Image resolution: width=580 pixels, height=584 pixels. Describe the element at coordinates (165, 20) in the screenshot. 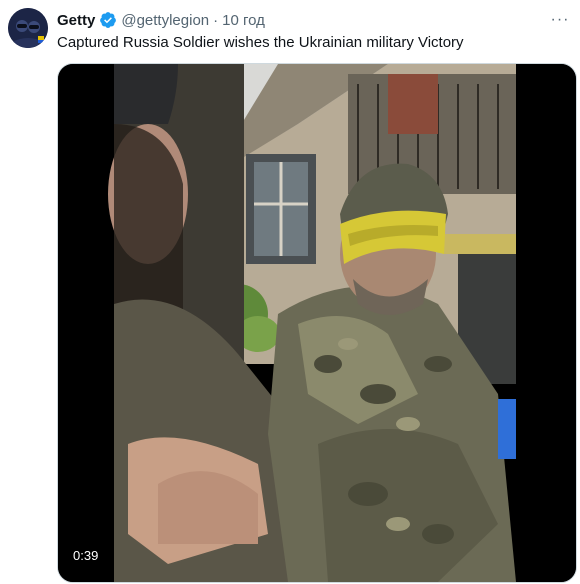

I see `author-handle: @gettylegion` at that location.